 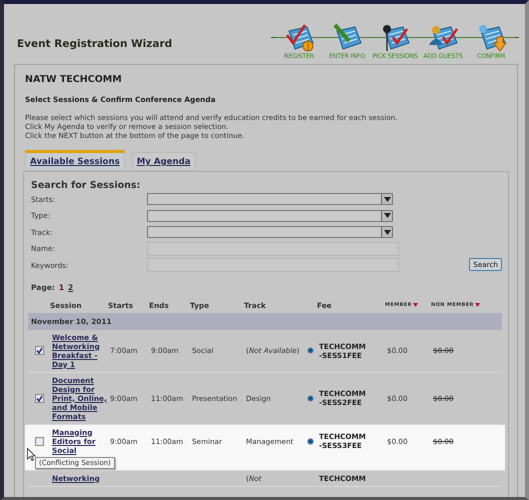 I want to click on document-coin-icon, so click(x=299, y=38).